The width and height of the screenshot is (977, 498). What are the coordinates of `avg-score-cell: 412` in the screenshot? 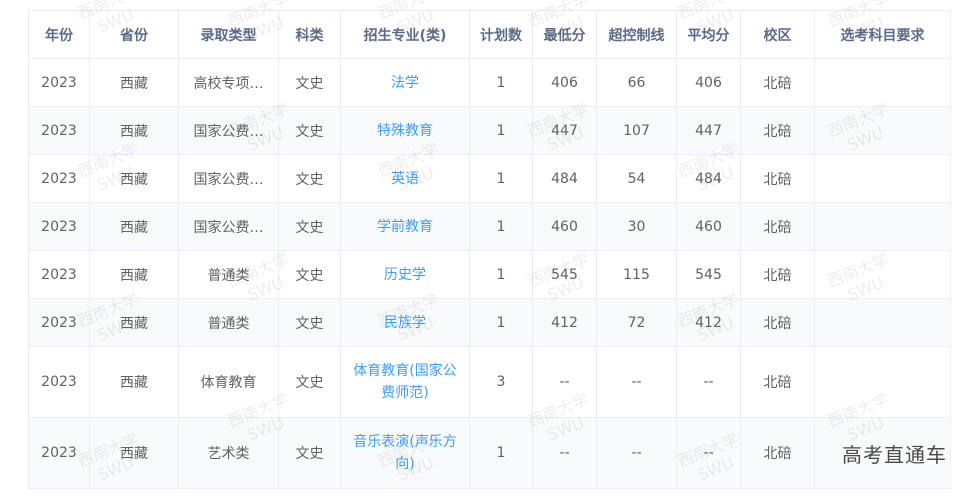 It's located at (708, 322).